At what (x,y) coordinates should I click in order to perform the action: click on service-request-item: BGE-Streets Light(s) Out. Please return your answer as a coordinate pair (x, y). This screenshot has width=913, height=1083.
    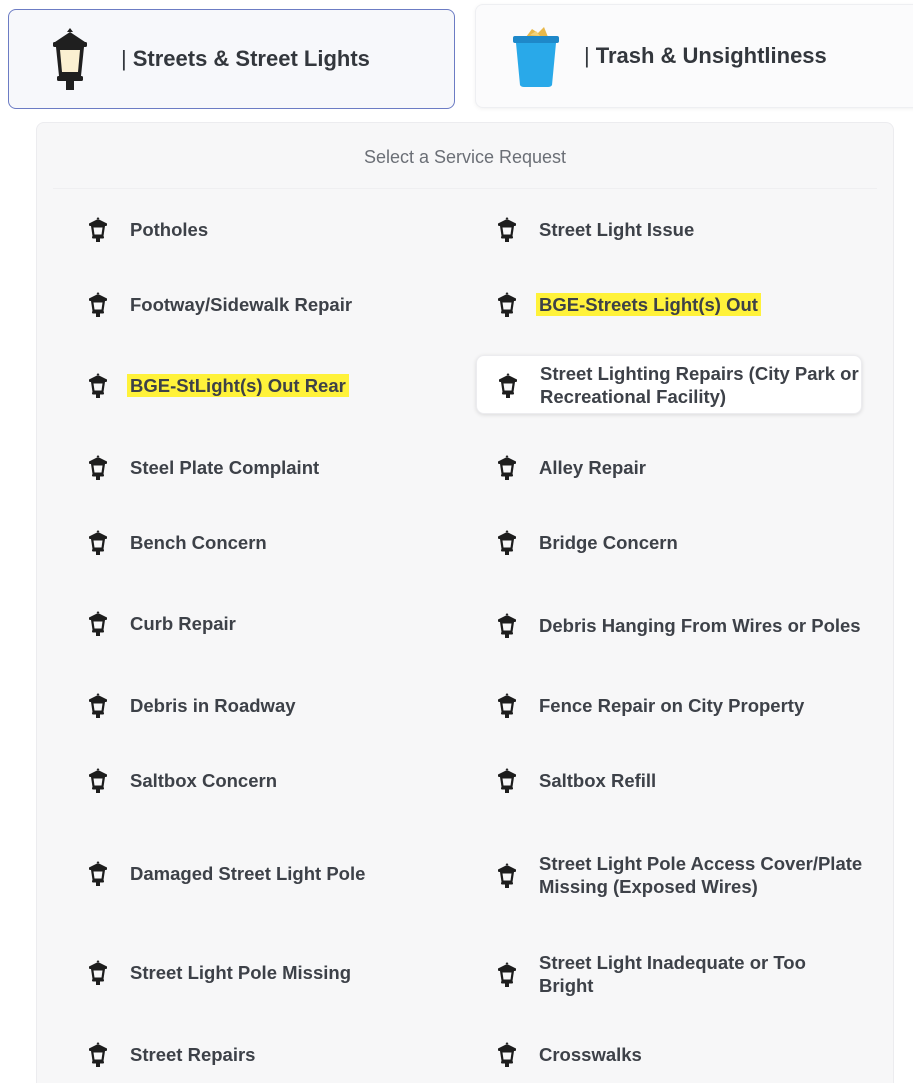
    Looking at the image, I should click on (680, 304).